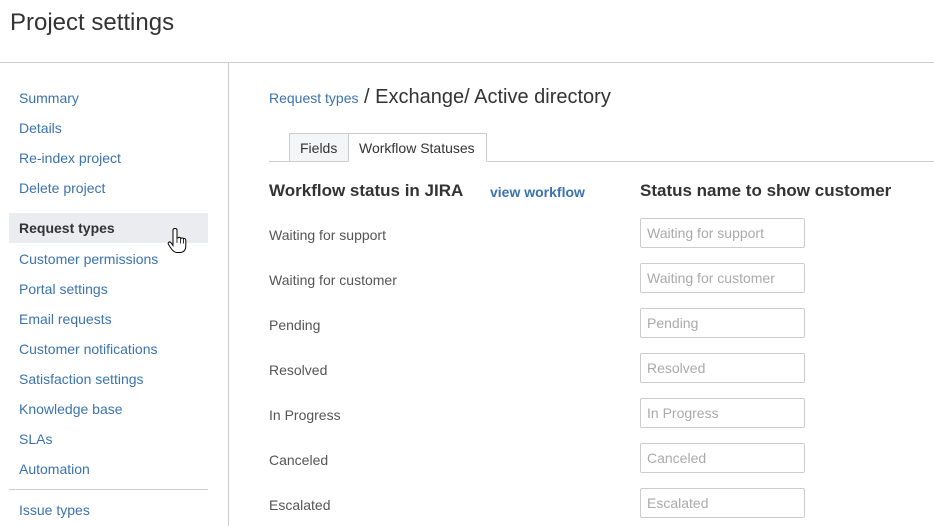 This screenshot has width=934, height=526. Describe the element at coordinates (722, 413) in the screenshot. I see `status-input-in-progress` at that location.